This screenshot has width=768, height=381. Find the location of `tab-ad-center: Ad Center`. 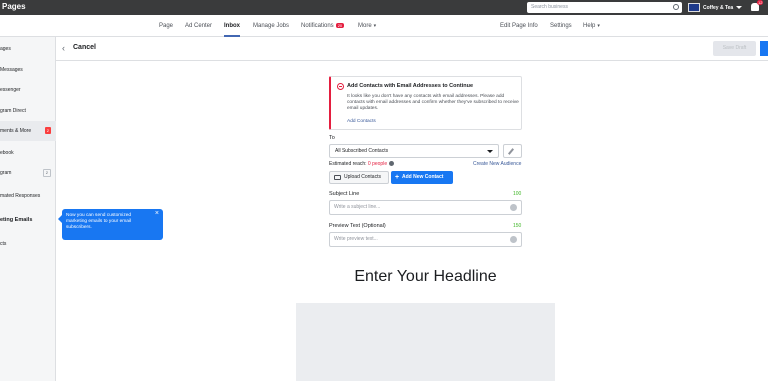

tab-ad-center: Ad Center is located at coordinates (198, 26).